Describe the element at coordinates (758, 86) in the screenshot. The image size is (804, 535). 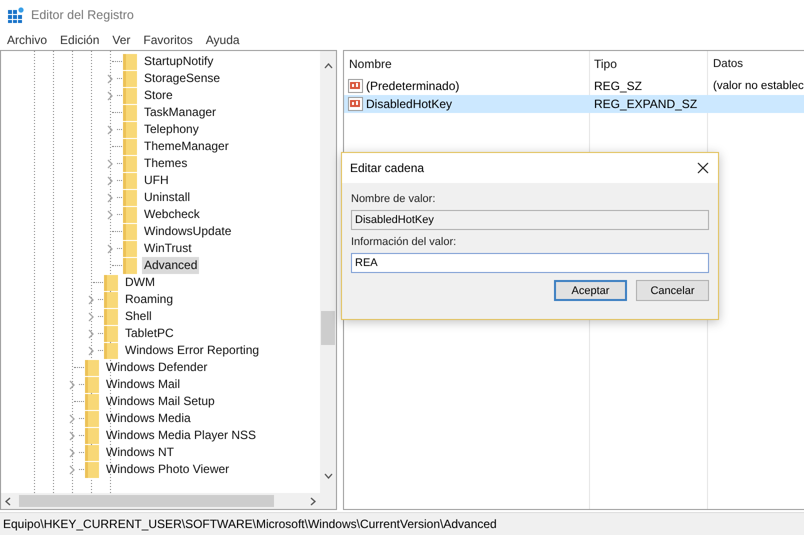
I see `value-data: (valor no establec` at that location.